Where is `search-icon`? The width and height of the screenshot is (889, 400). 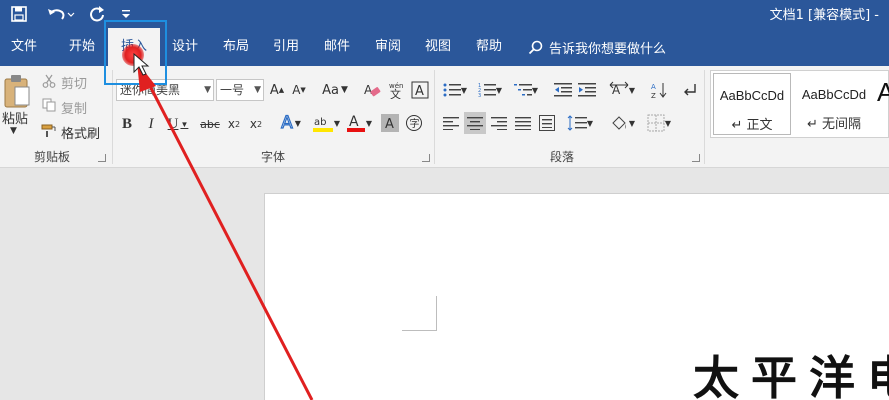 search-icon is located at coordinates (535, 47).